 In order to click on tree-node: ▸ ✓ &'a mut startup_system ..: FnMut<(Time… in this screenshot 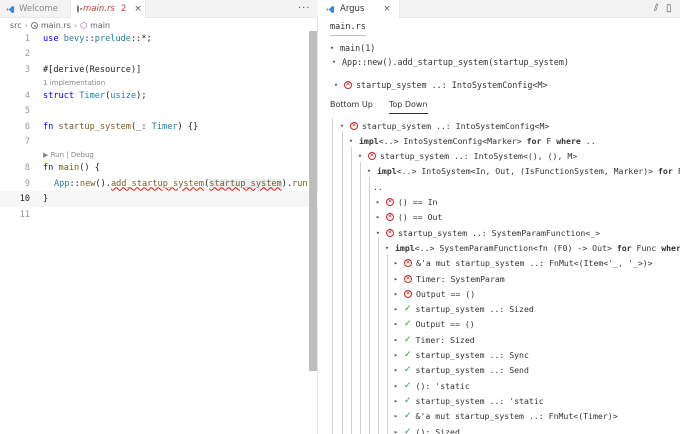, I will do `click(505, 416)`.